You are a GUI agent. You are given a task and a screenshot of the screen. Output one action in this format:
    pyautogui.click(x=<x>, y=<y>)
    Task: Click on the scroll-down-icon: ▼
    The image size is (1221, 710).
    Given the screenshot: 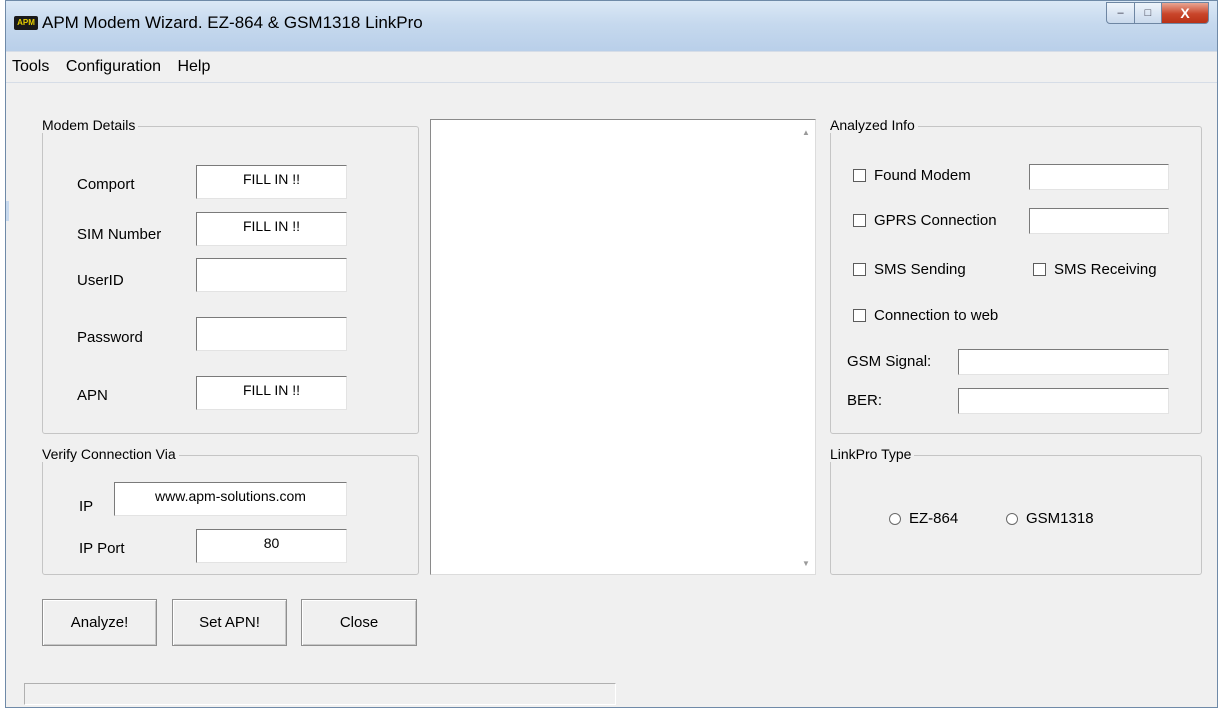 What is the action you would take?
    pyautogui.click(x=806, y=563)
    